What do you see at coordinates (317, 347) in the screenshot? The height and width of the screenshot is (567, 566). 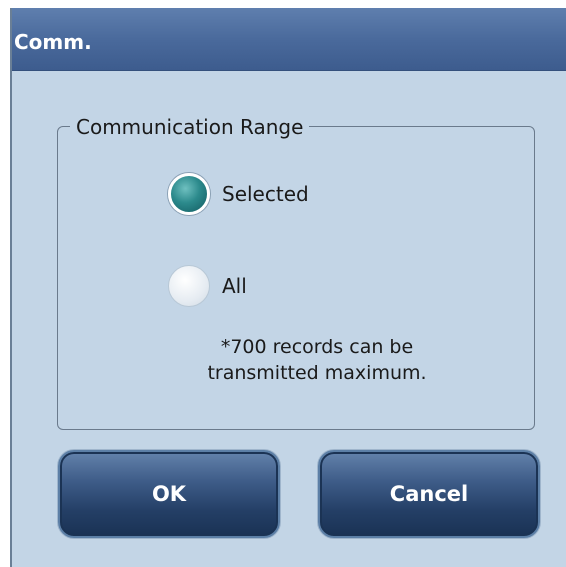 I see `note-line-1: *700 records can be` at bounding box center [317, 347].